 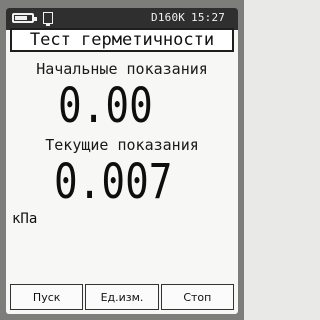 What do you see at coordinates (48, 19) in the screenshot?
I see `usb-icon` at bounding box center [48, 19].